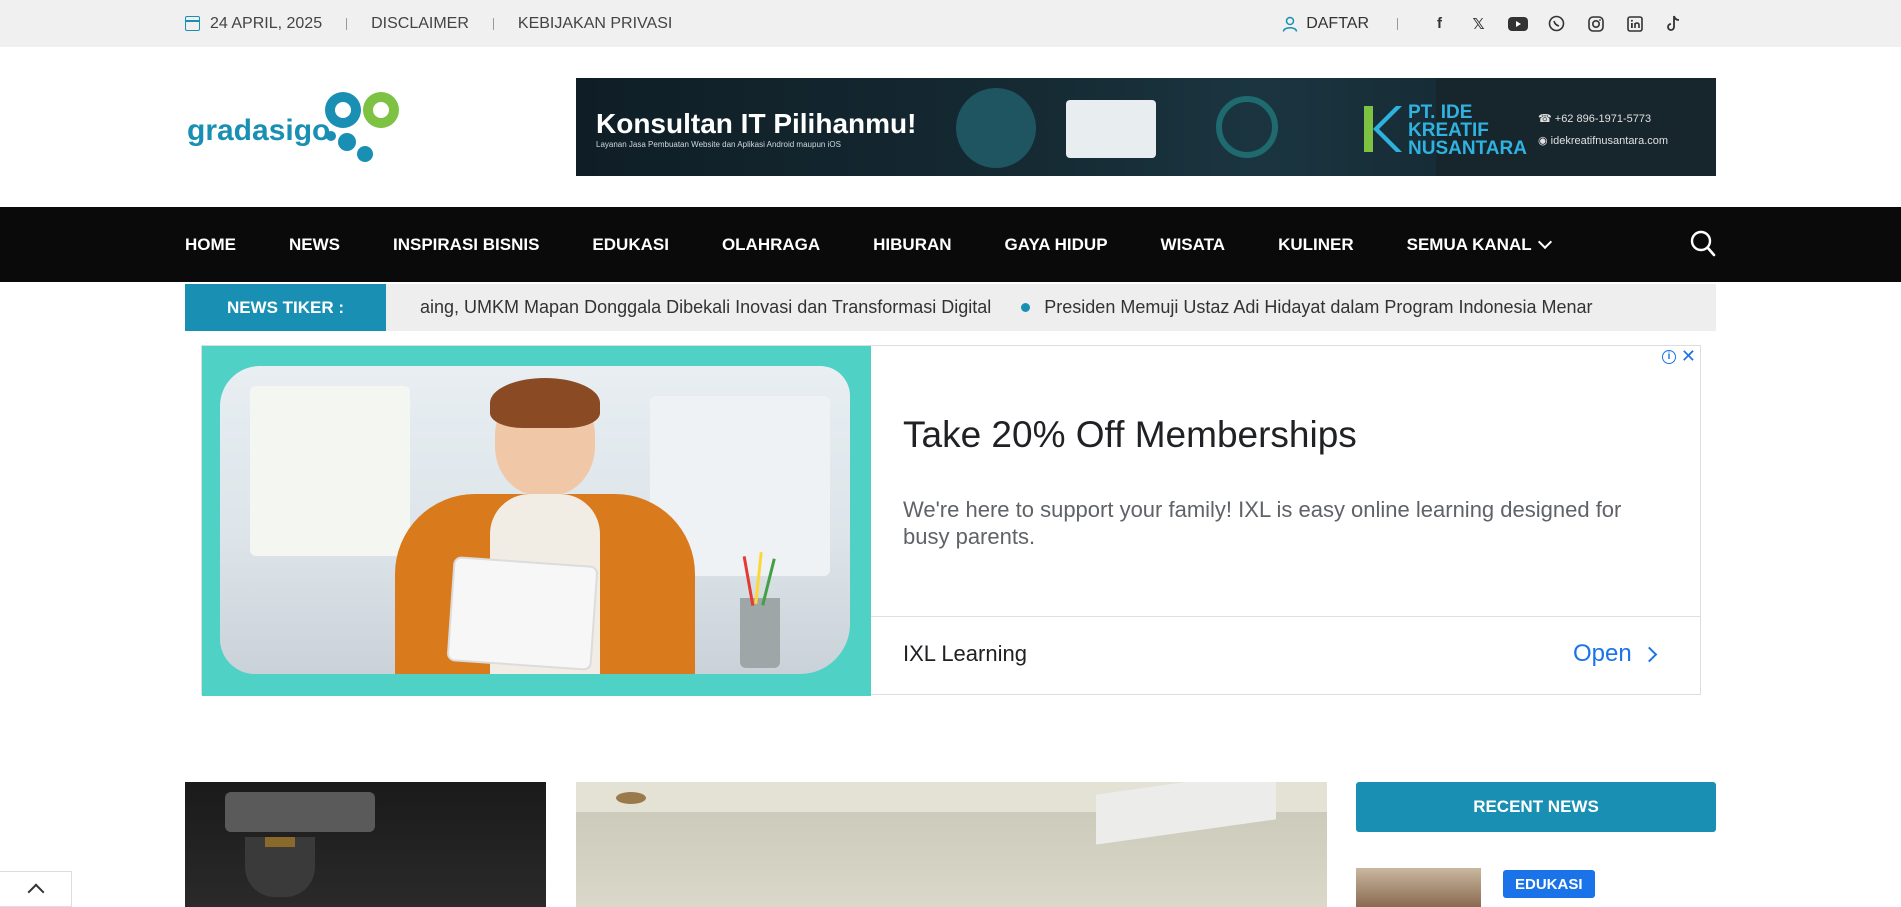  What do you see at coordinates (1286, 616) in the screenshot?
I see `ad-divider` at bounding box center [1286, 616].